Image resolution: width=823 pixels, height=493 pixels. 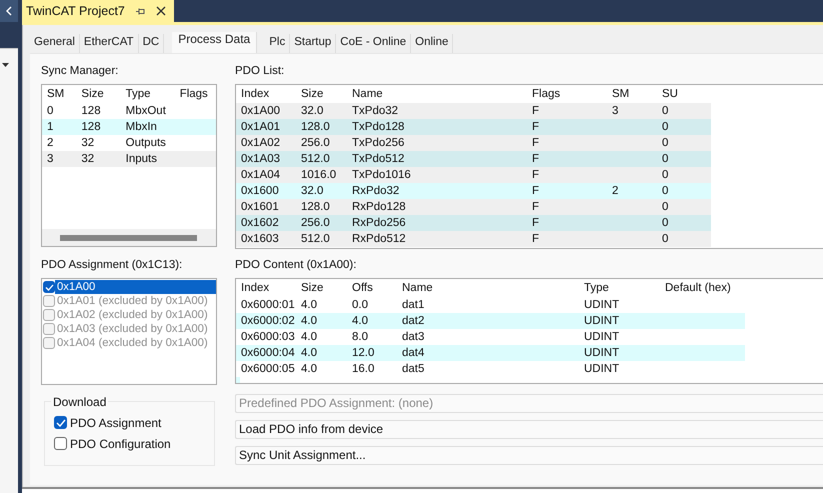 I want to click on table-row: 1 128 MbxIn, so click(x=129, y=127).